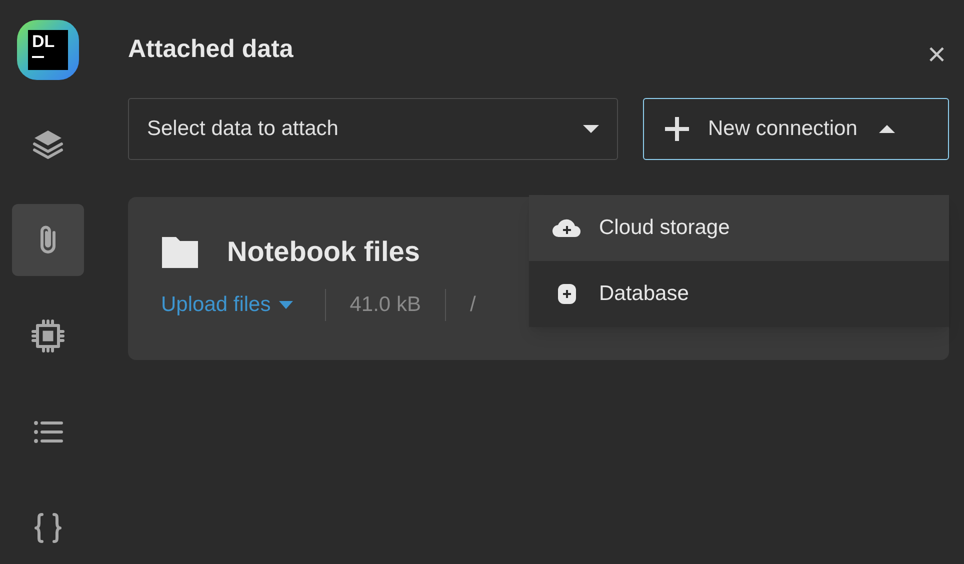 Image resolution: width=964 pixels, height=564 pixels. What do you see at coordinates (887, 129) in the screenshot?
I see `caret-up-icon` at bounding box center [887, 129].